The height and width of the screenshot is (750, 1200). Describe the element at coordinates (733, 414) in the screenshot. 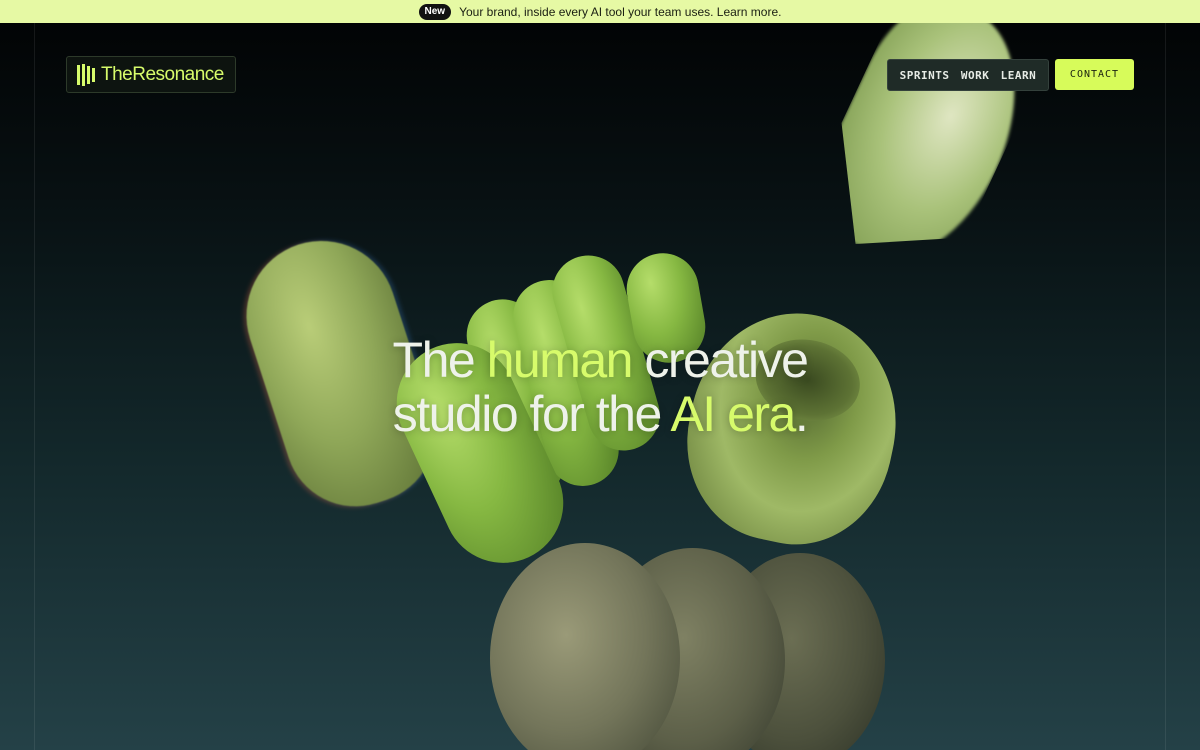

I see `headline-highlight: AI era` at that location.